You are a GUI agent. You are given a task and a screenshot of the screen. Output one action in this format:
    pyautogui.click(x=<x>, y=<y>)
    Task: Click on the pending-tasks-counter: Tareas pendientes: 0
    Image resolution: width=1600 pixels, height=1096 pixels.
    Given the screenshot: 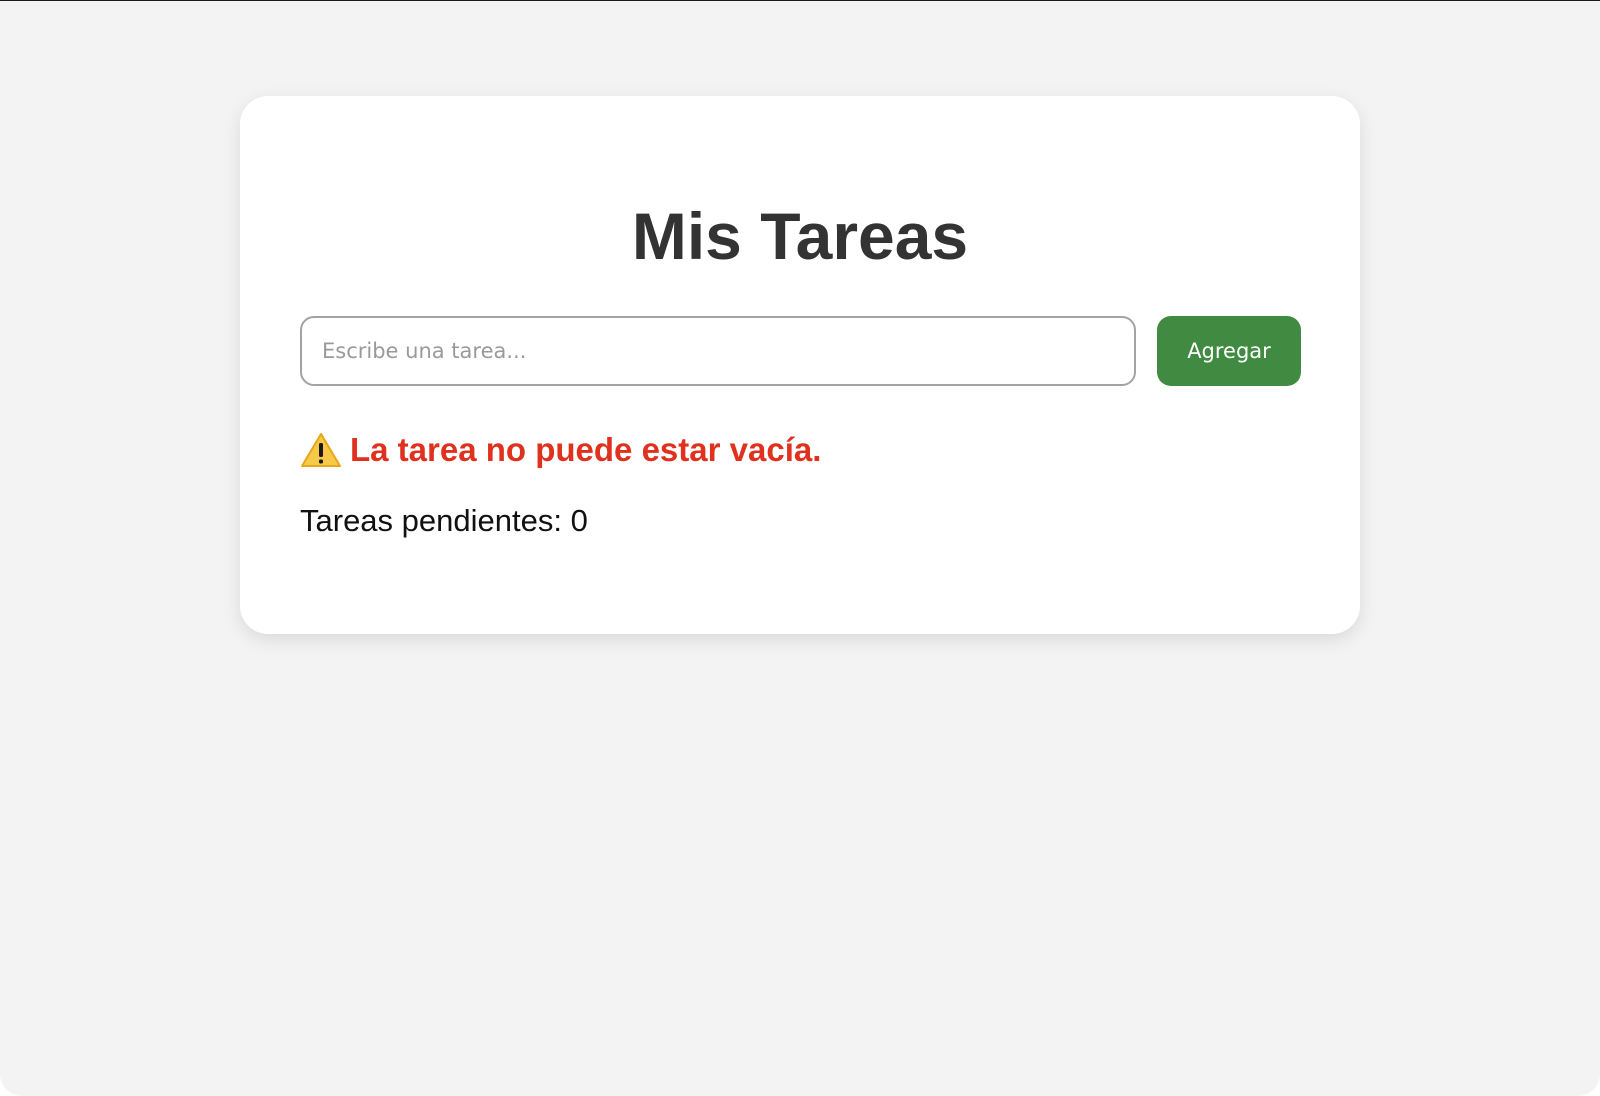 What is the action you would take?
    pyautogui.click(x=444, y=521)
    